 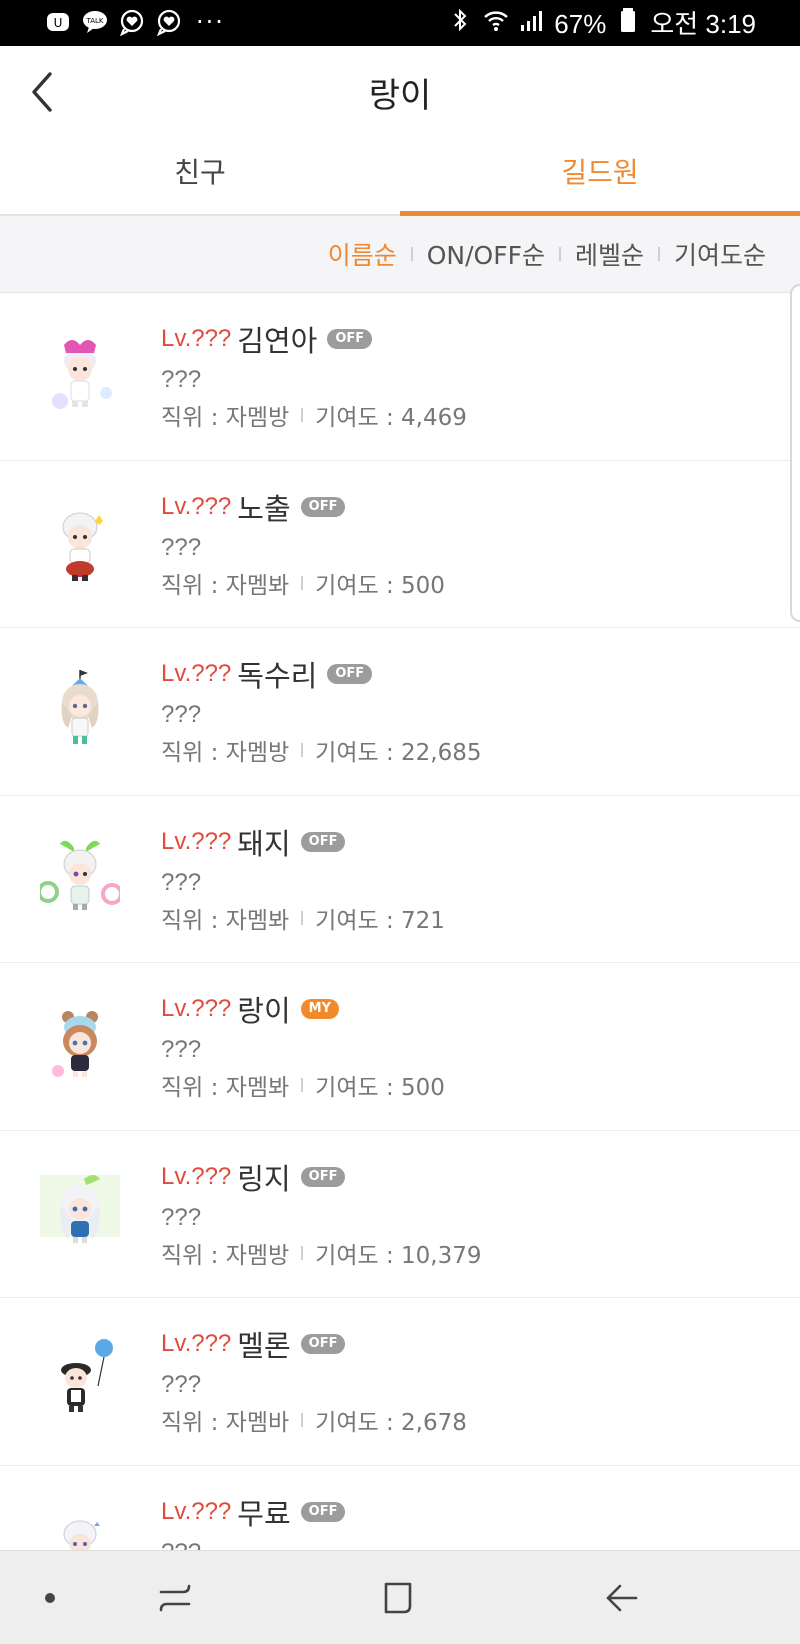 What do you see at coordinates (628, 24) in the screenshot?
I see `battery-icon` at bounding box center [628, 24].